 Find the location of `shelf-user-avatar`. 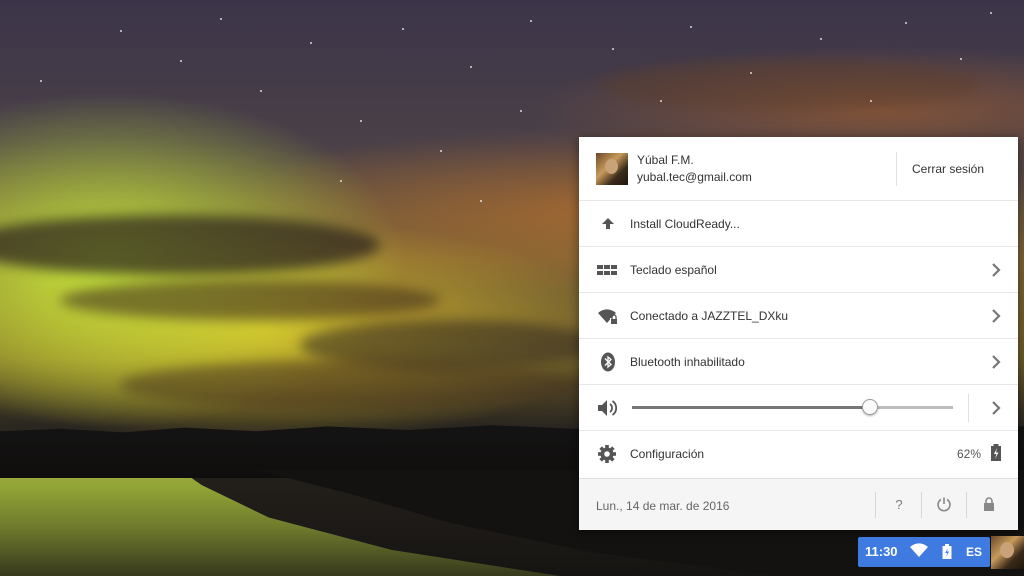

shelf-user-avatar is located at coordinates (1007, 552).